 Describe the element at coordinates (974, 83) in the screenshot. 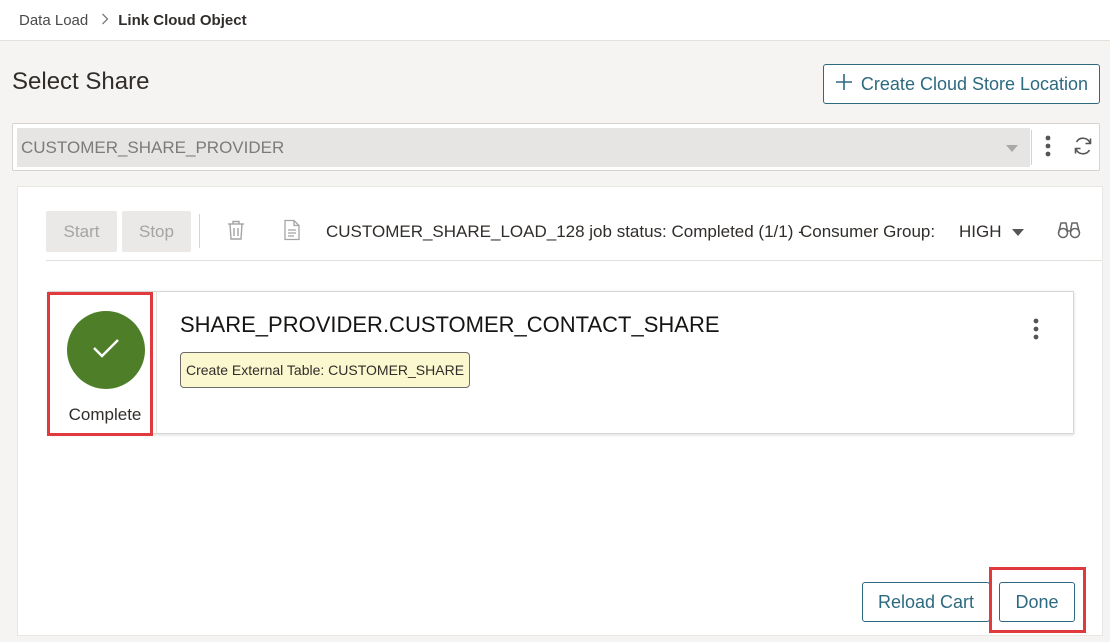

I see `create-button-label: Create Cloud Store Location` at that location.